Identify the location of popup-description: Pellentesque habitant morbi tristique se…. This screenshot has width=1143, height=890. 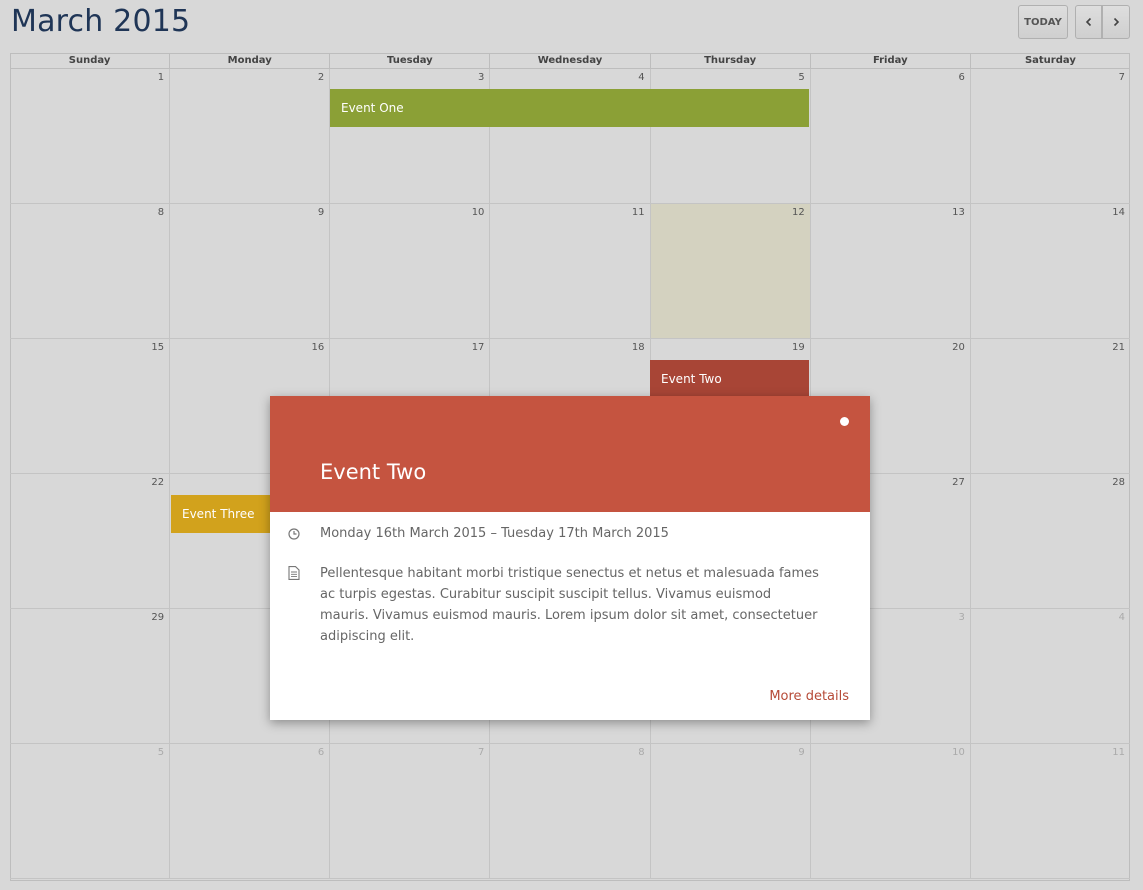
(569, 605).